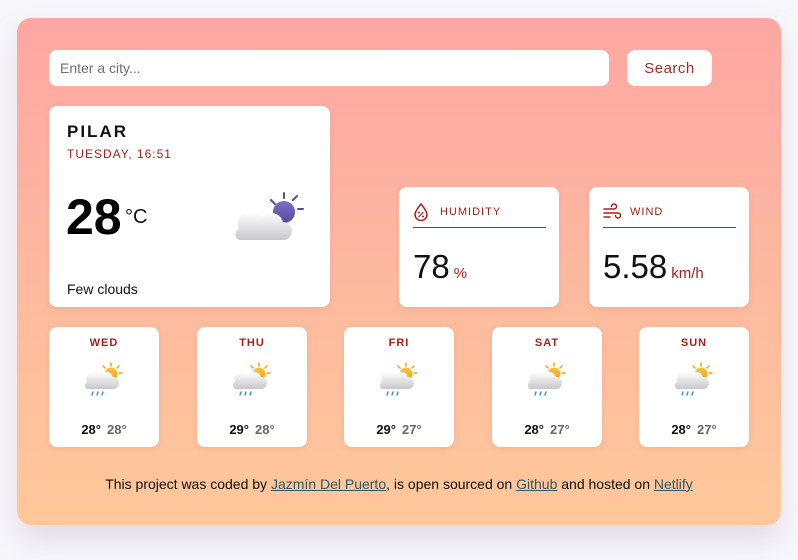 The width and height of the screenshot is (798, 560). I want to click on wind-value-row: 5.58 km/h, so click(653, 267).